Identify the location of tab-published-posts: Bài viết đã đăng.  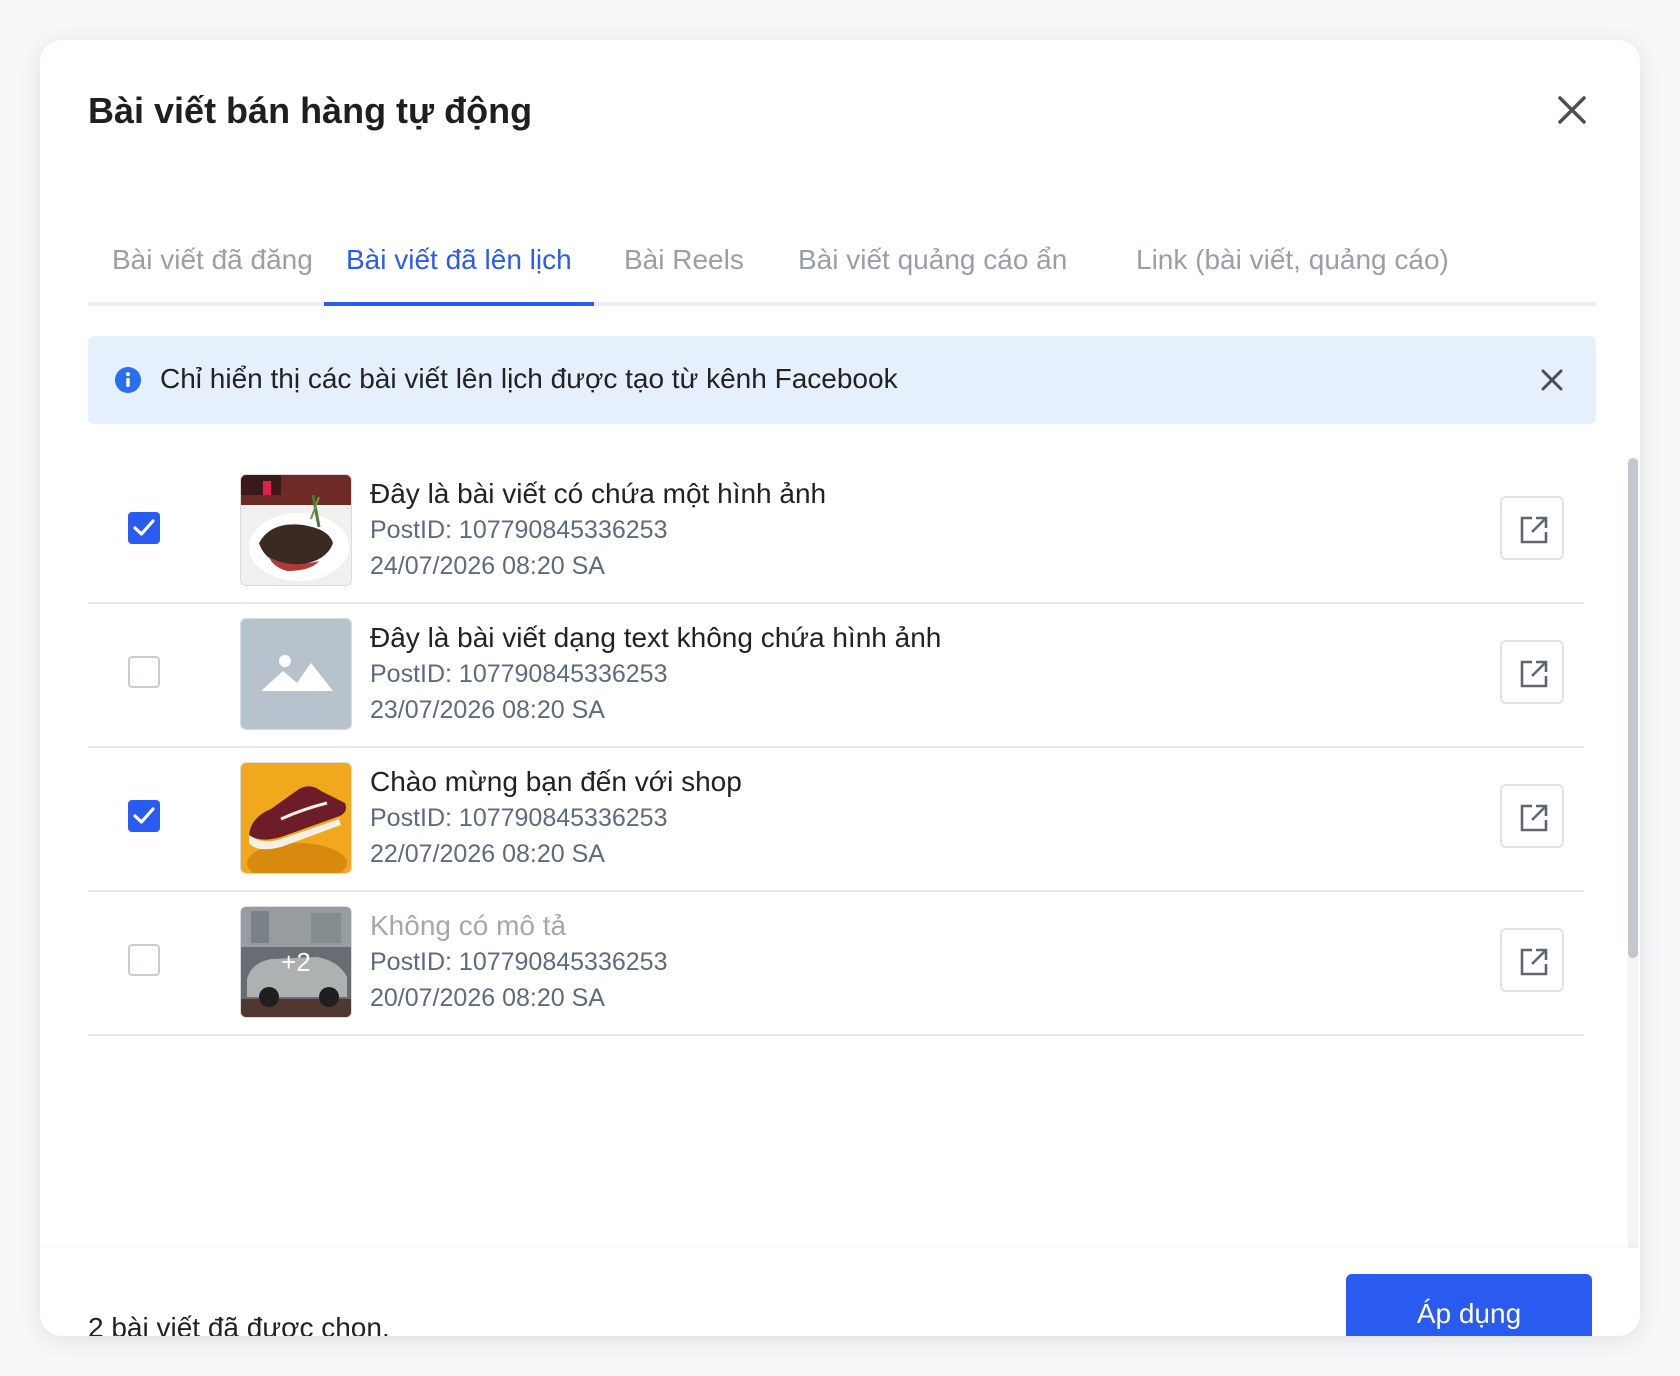
(212, 273).